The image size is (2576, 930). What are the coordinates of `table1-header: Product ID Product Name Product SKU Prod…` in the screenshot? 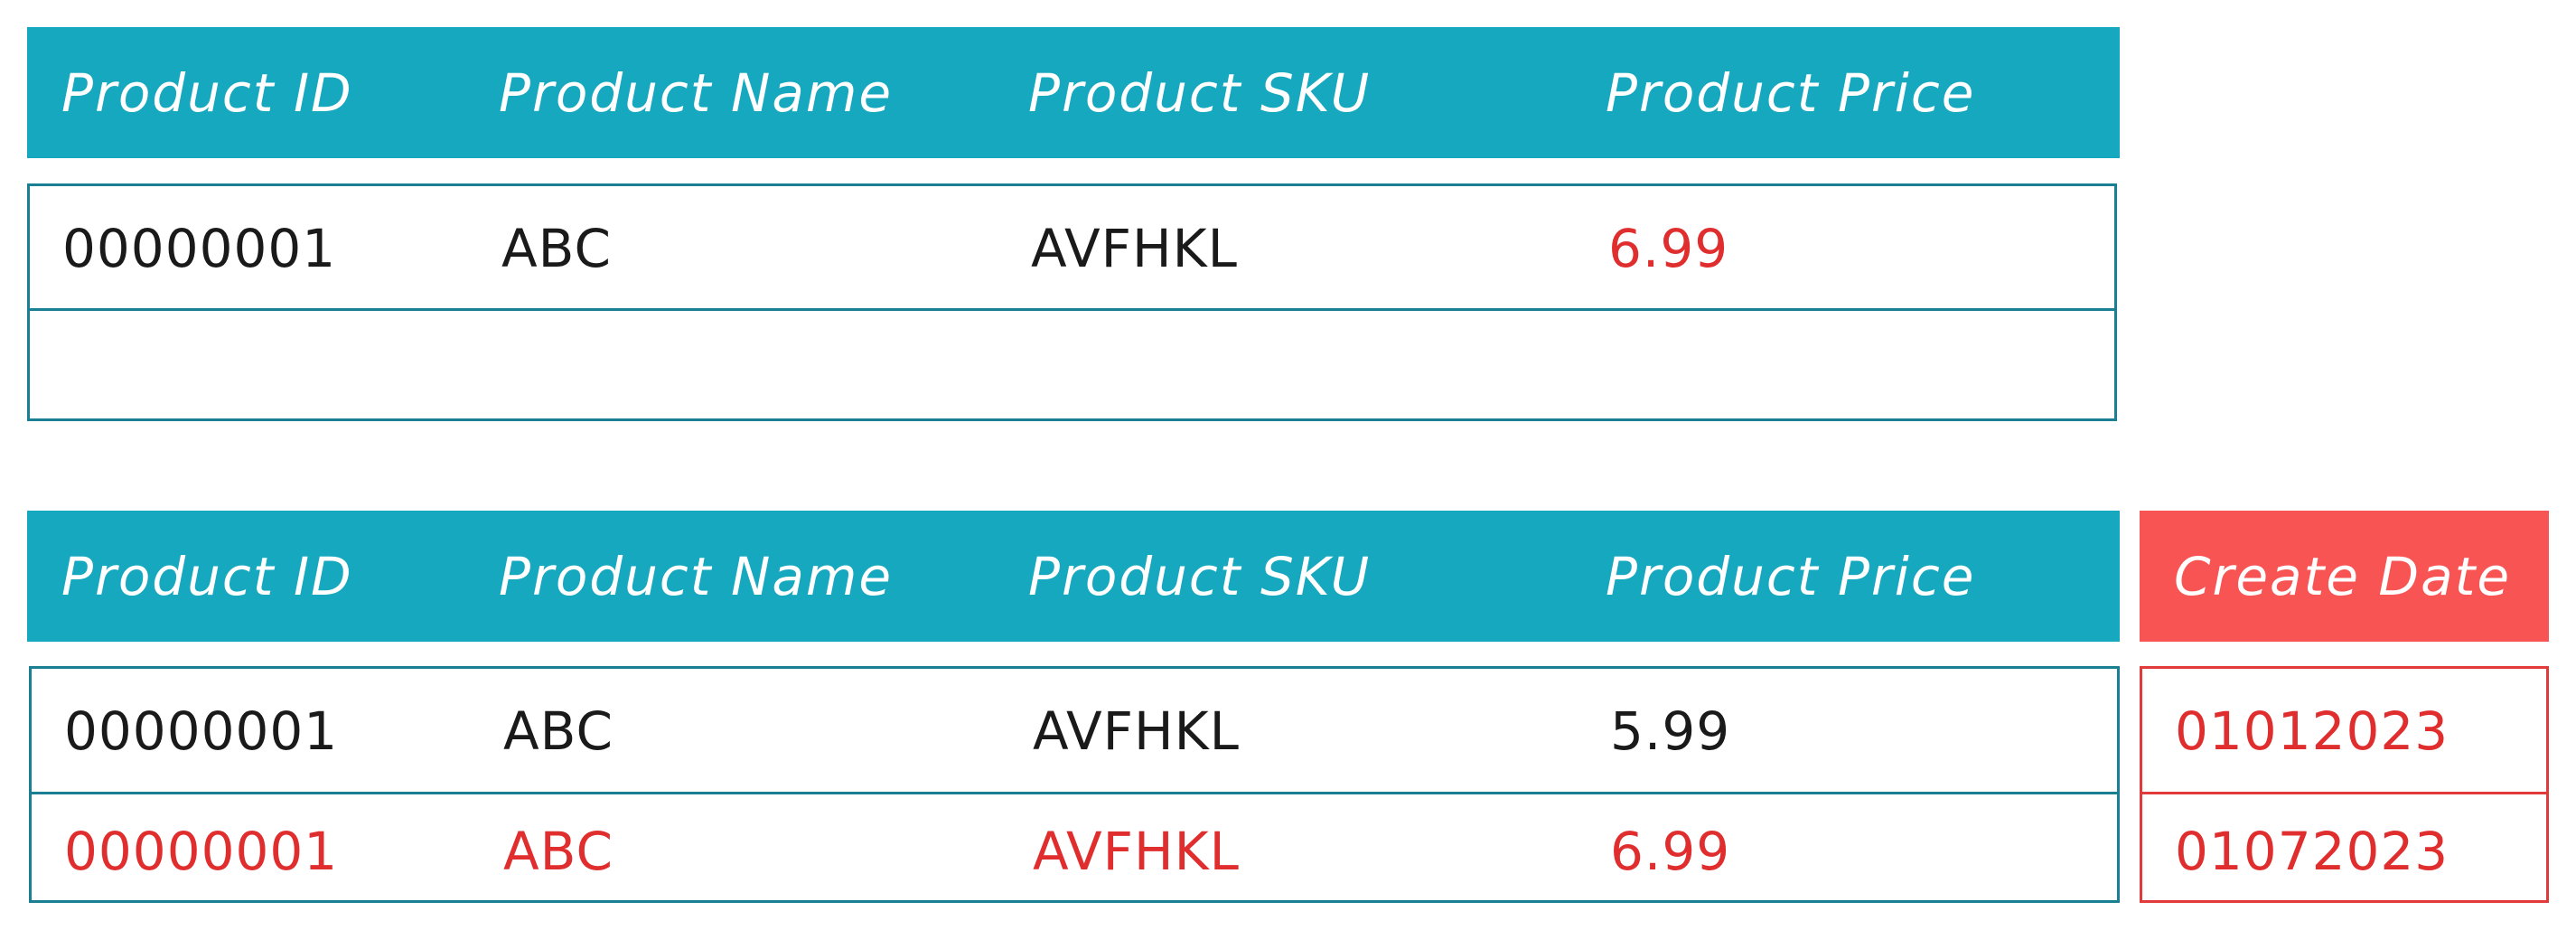 It's located at (1073, 92).